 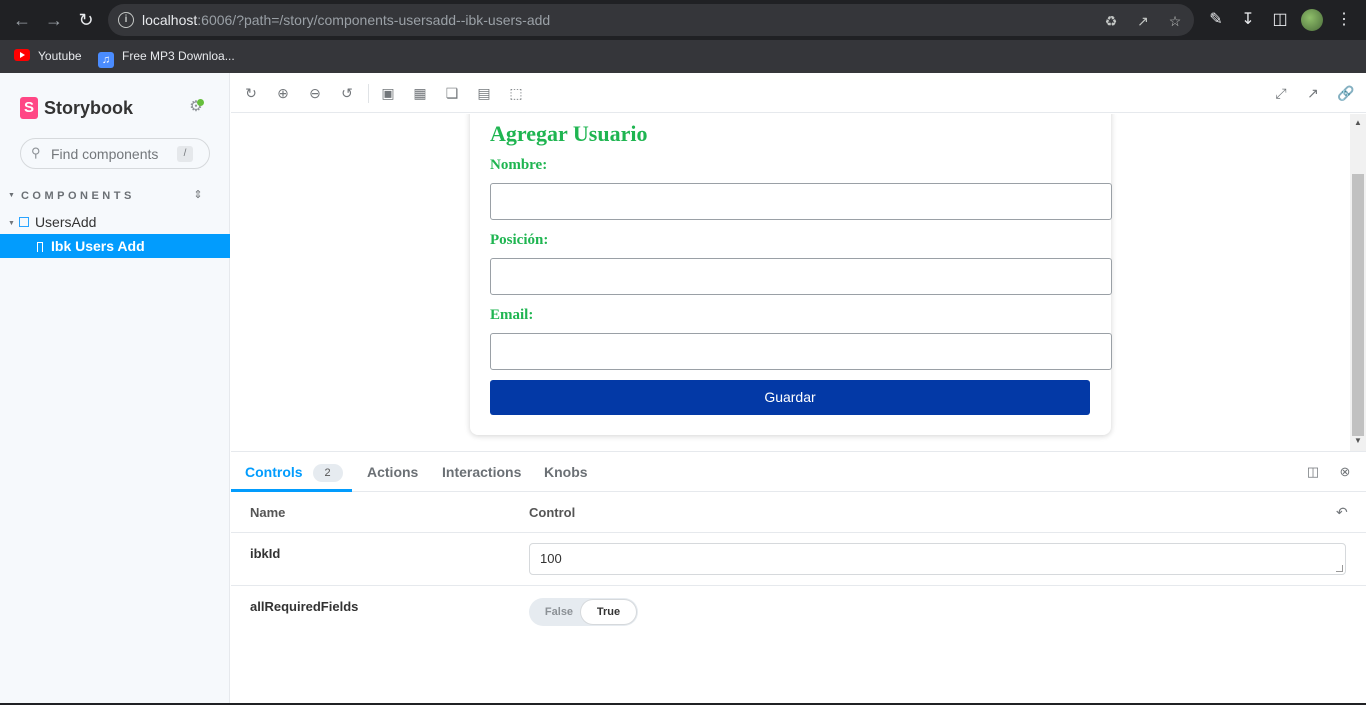 I want to click on forward-arrow-icon: →, so click(x=54, y=20).